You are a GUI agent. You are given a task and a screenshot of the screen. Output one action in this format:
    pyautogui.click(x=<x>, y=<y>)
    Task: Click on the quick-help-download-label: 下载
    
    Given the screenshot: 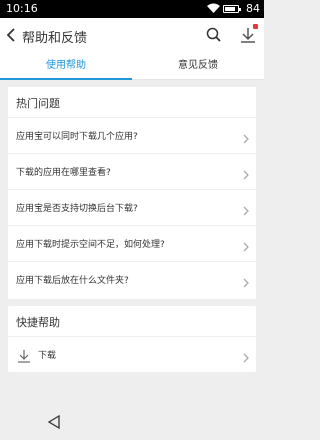 What is the action you would take?
    pyautogui.click(x=47, y=356)
    